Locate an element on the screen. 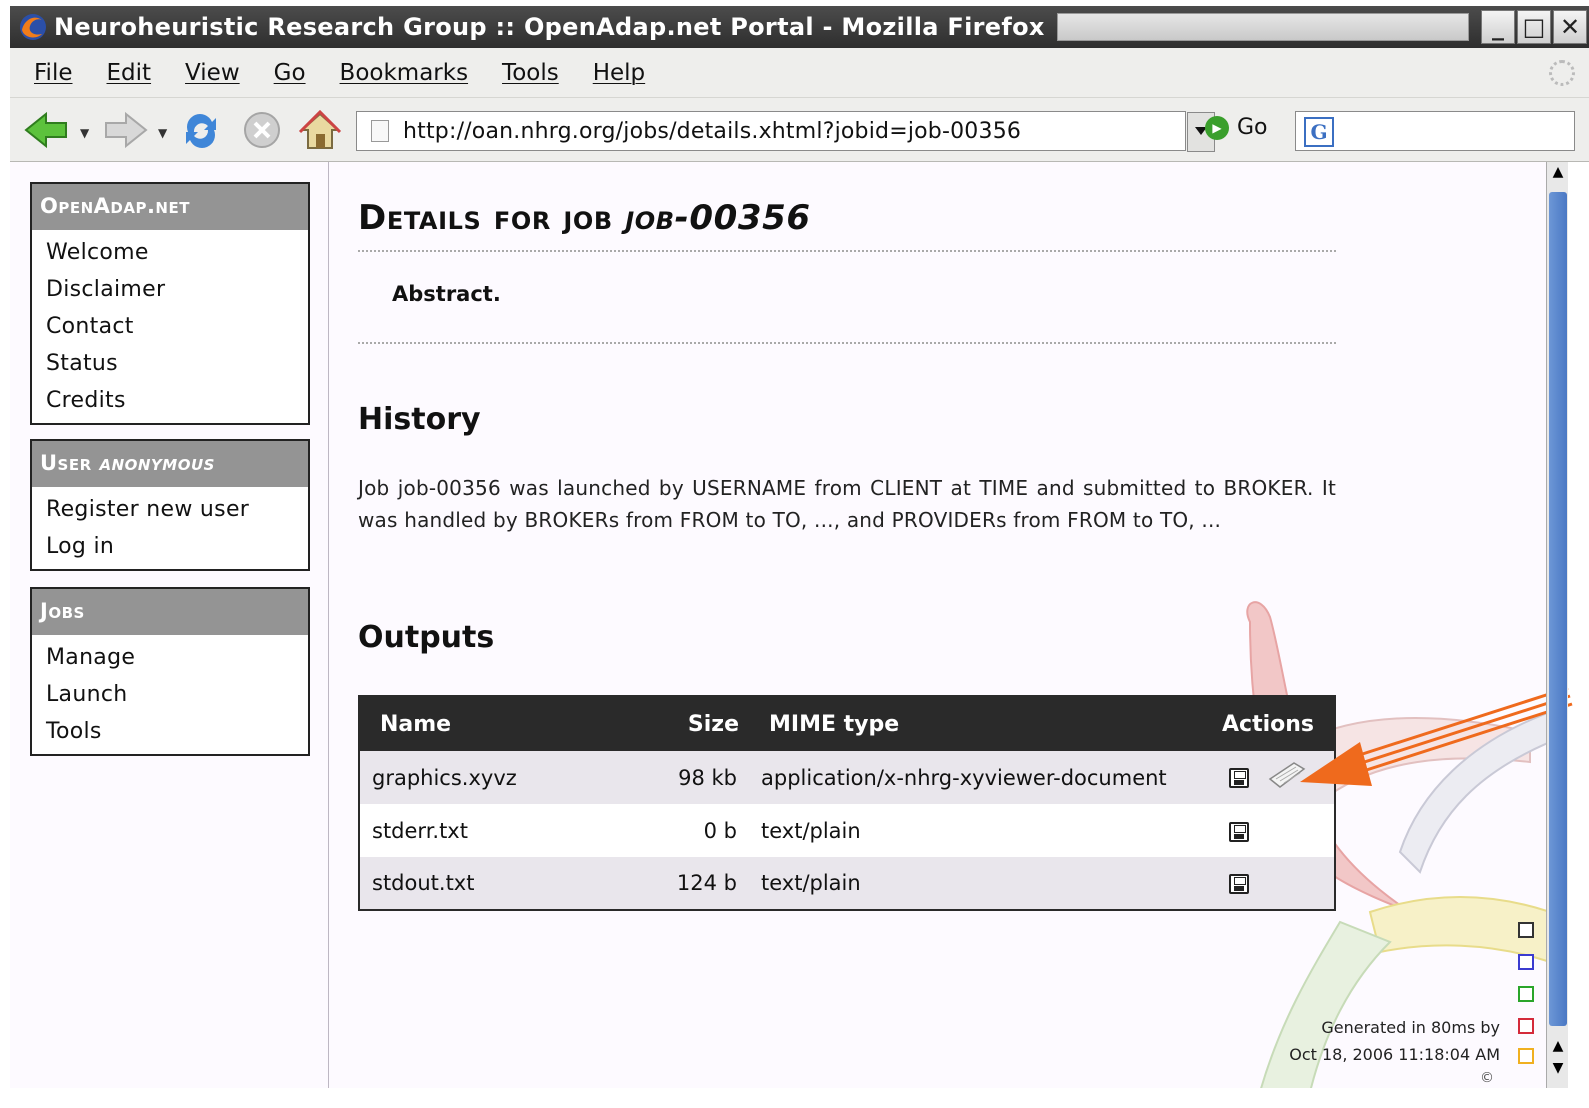 Image resolution: width=1589 pixels, height=1108 pixels. page-title: Details for job job-00356 is located at coordinates (584, 218).